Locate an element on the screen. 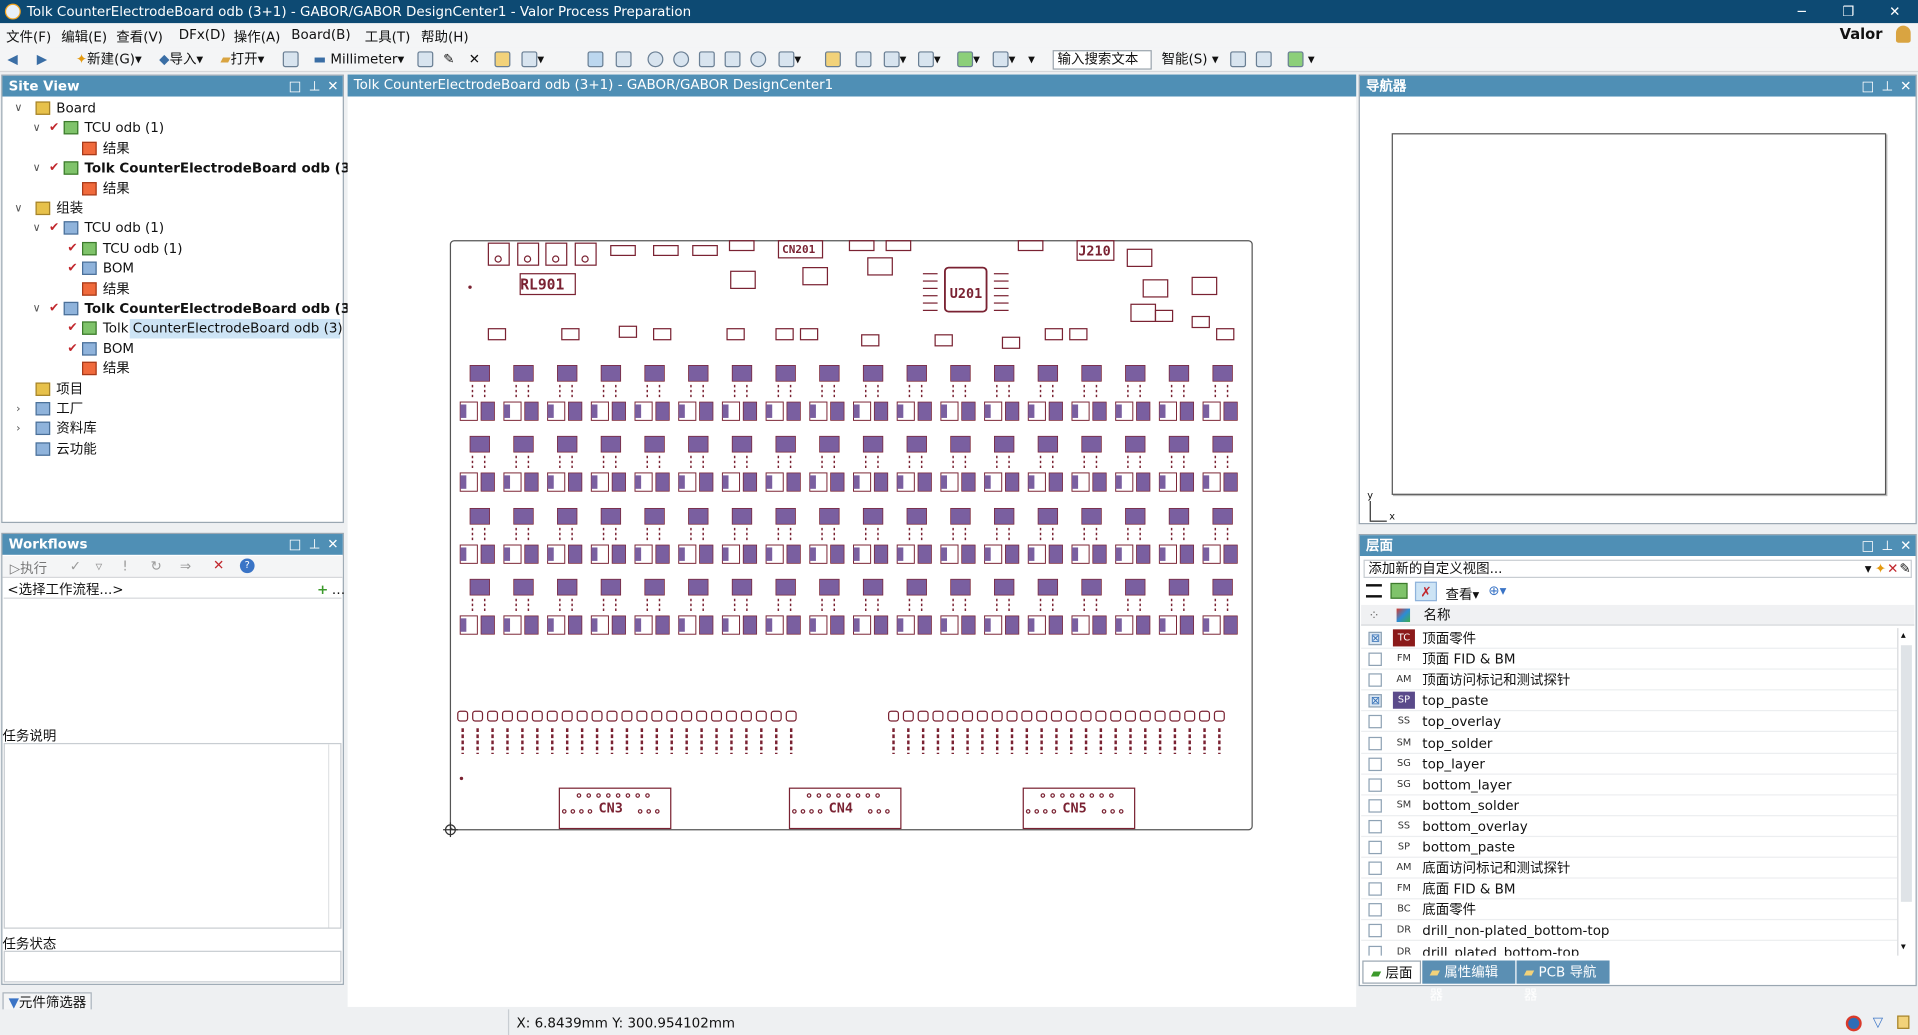 The width and height of the screenshot is (1918, 1035). tree-node: ∨ Board is located at coordinates (171, 109).